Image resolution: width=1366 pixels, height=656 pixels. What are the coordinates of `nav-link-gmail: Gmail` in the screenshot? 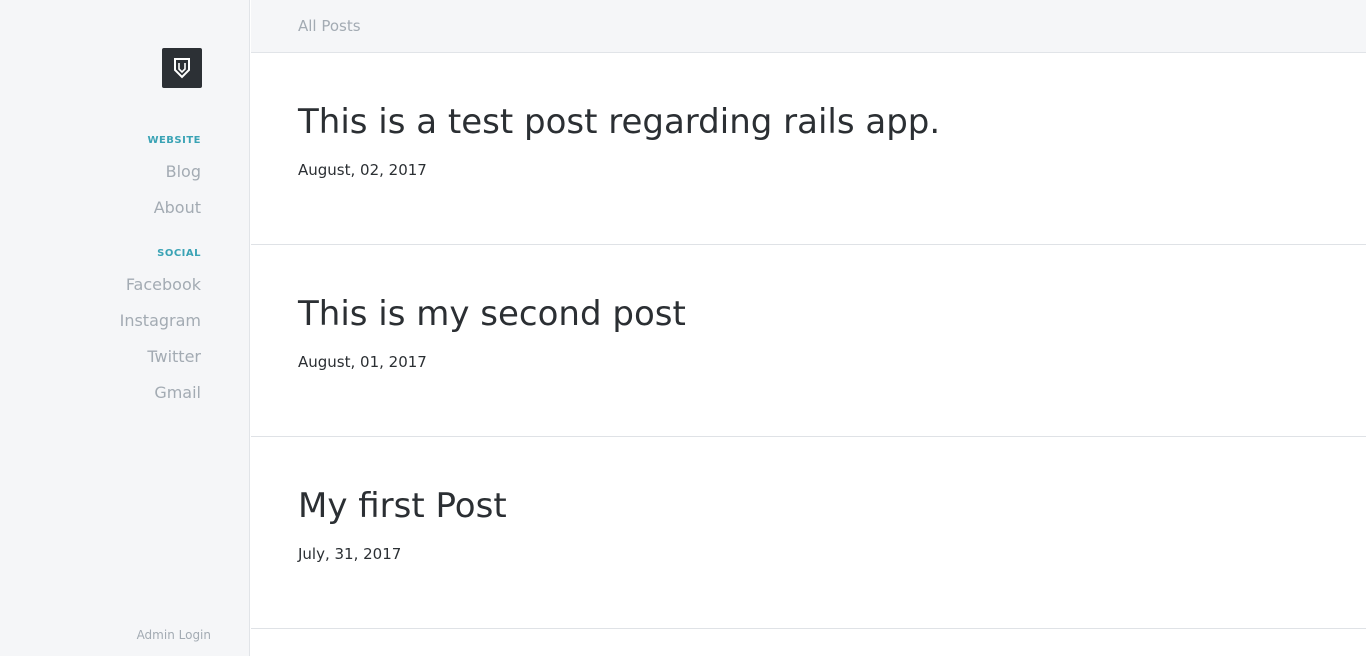 It's located at (177, 392).